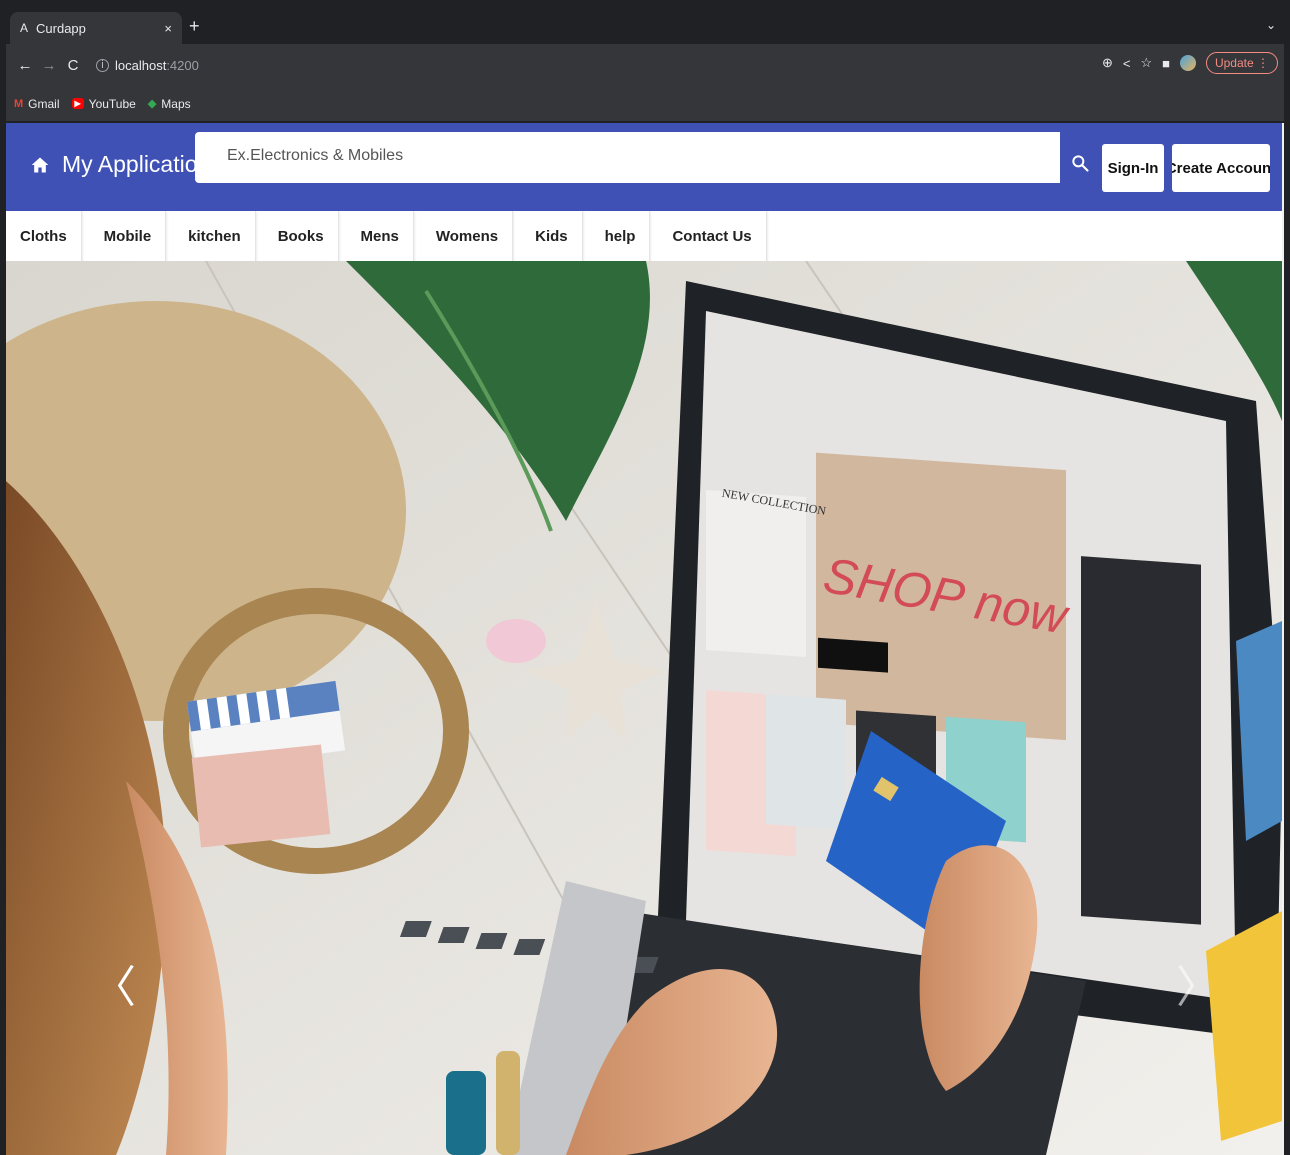  I want to click on bookmark-youtube: ▶ YouTube, so click(103, 103).